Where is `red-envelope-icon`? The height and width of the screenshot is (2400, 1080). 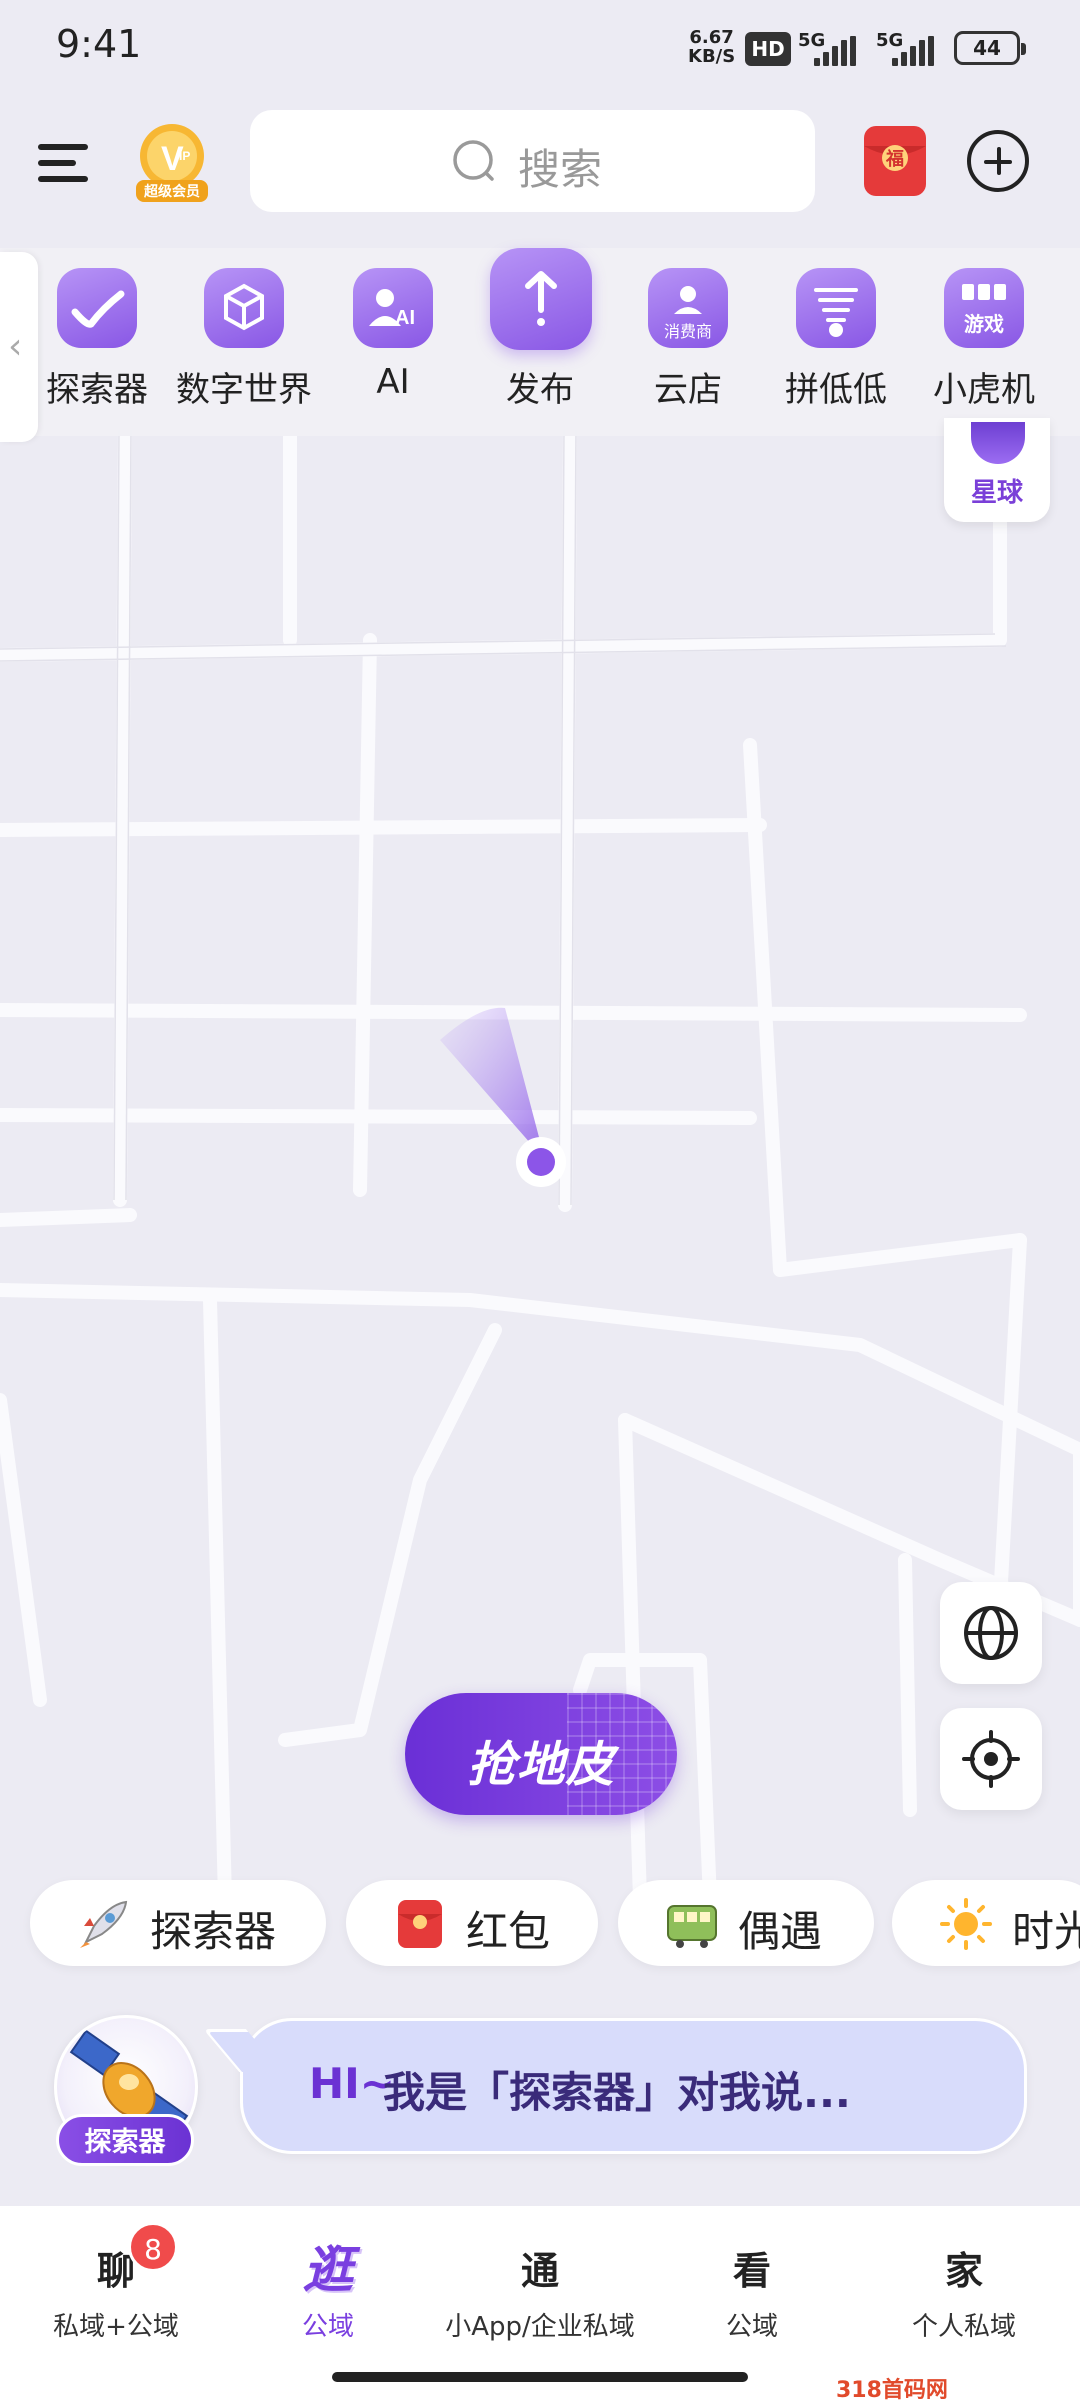
red-envelope-icon is located at coordinates (420, 1924).